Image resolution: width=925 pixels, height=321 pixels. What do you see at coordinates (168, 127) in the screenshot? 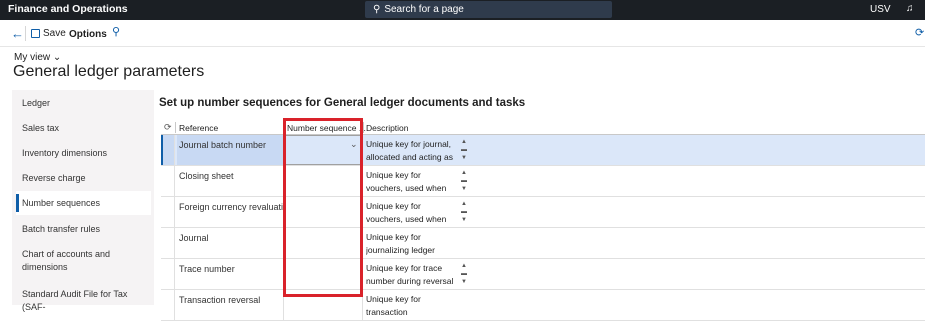
I see `refresh-icon: ⟳` at bounding box center [168, 127].